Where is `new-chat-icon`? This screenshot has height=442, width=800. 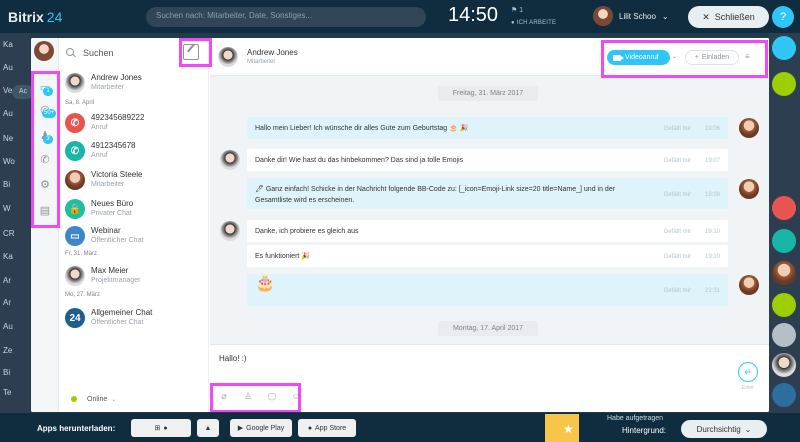 new-chat-icon is located at coordinates (191, 52).